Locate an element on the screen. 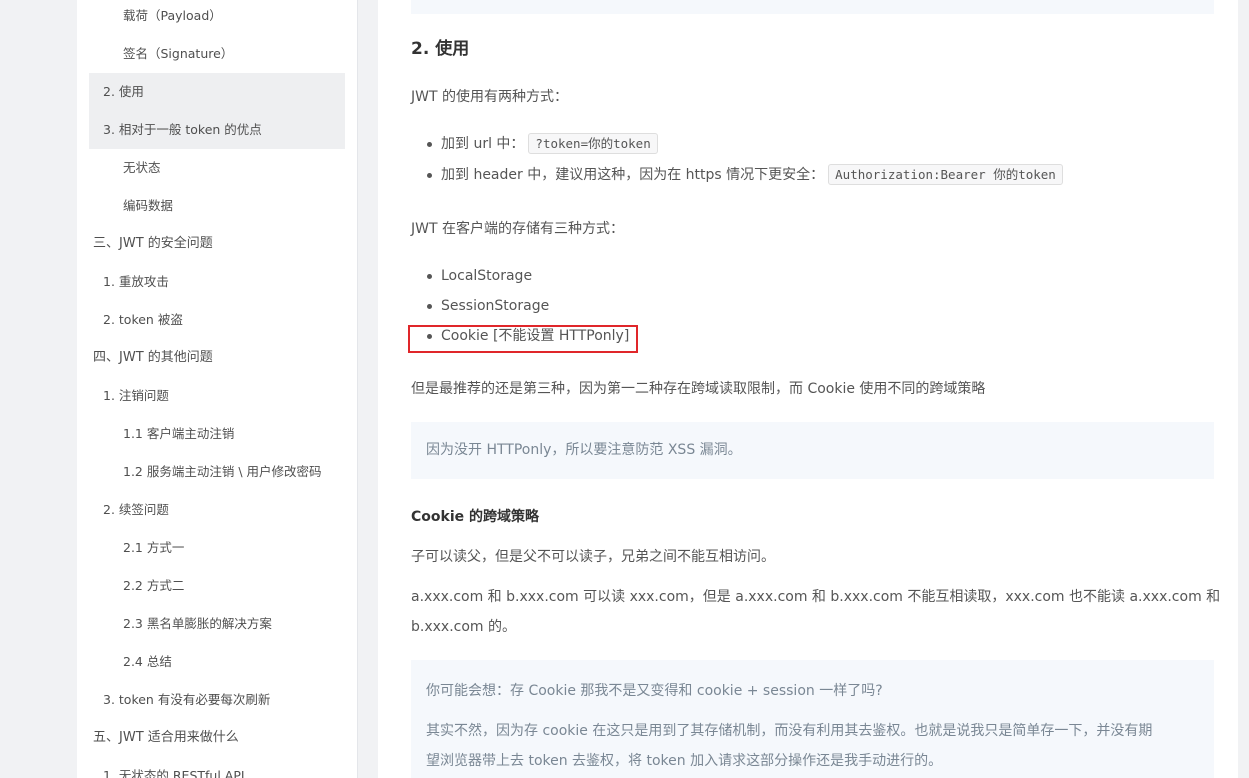  usage-intro: JWT 的使用有两种方式： is located at coordinates (489, 97).